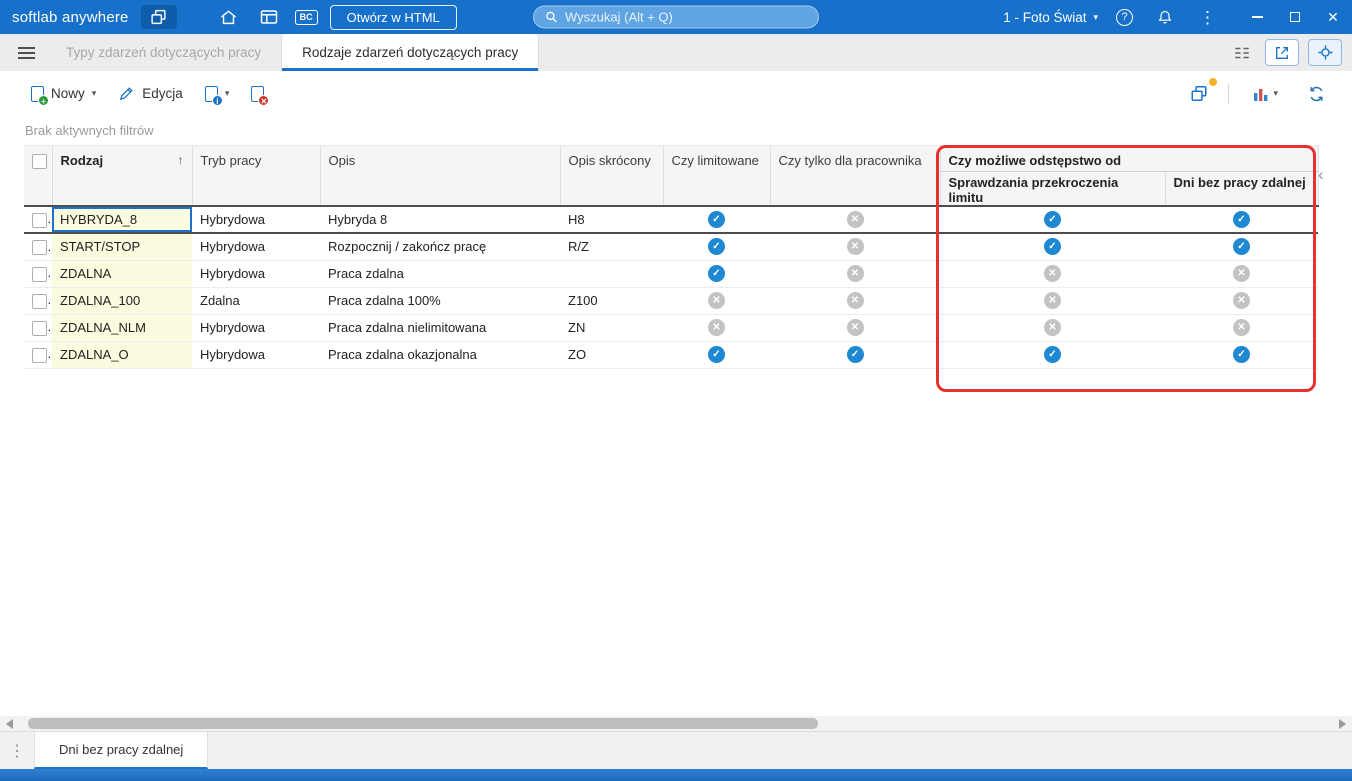 The image size is (1352, 781). Describe the element at coordinates (306, 17) in the screenshot. I see `bc-button: BC` at that location.